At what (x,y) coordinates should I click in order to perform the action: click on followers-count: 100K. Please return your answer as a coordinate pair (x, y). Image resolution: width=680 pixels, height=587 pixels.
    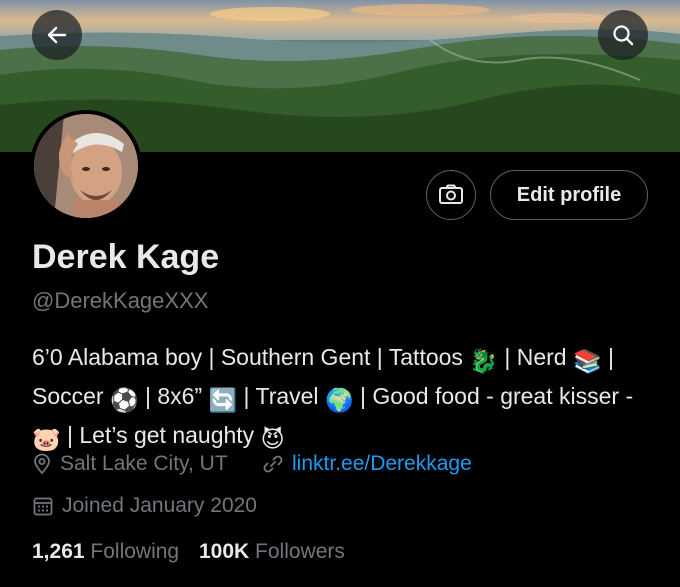
    Looking at the image, I should click on (224, 551).